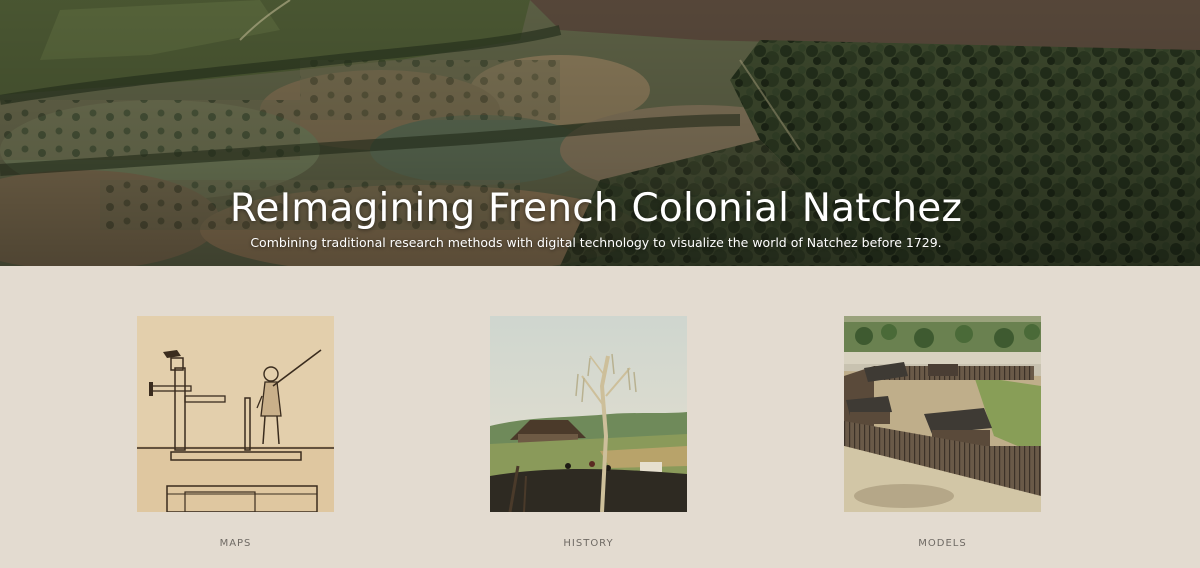 The height and width of the screenshot is (568, 1200). I want to click on maps-thumbnail-image, so click(235, 414).